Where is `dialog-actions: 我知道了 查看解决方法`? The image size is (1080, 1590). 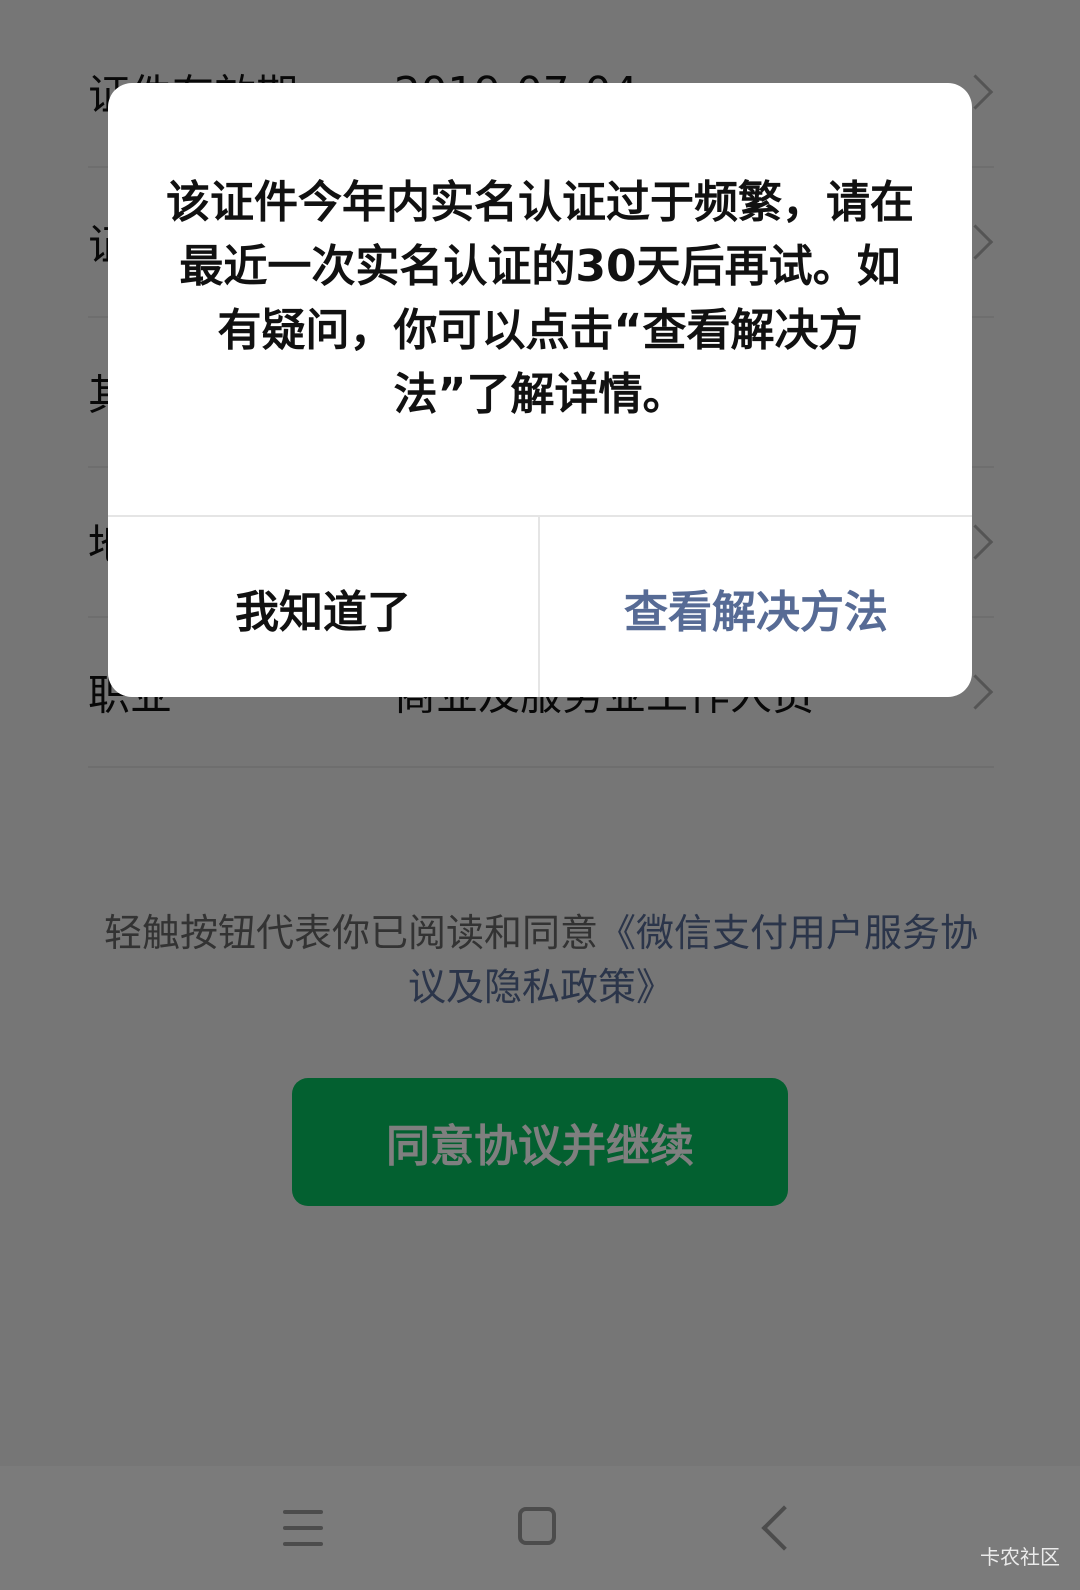
dialog-actions: 我知道了 查看解决方法 is located at coordinates (540, 606).